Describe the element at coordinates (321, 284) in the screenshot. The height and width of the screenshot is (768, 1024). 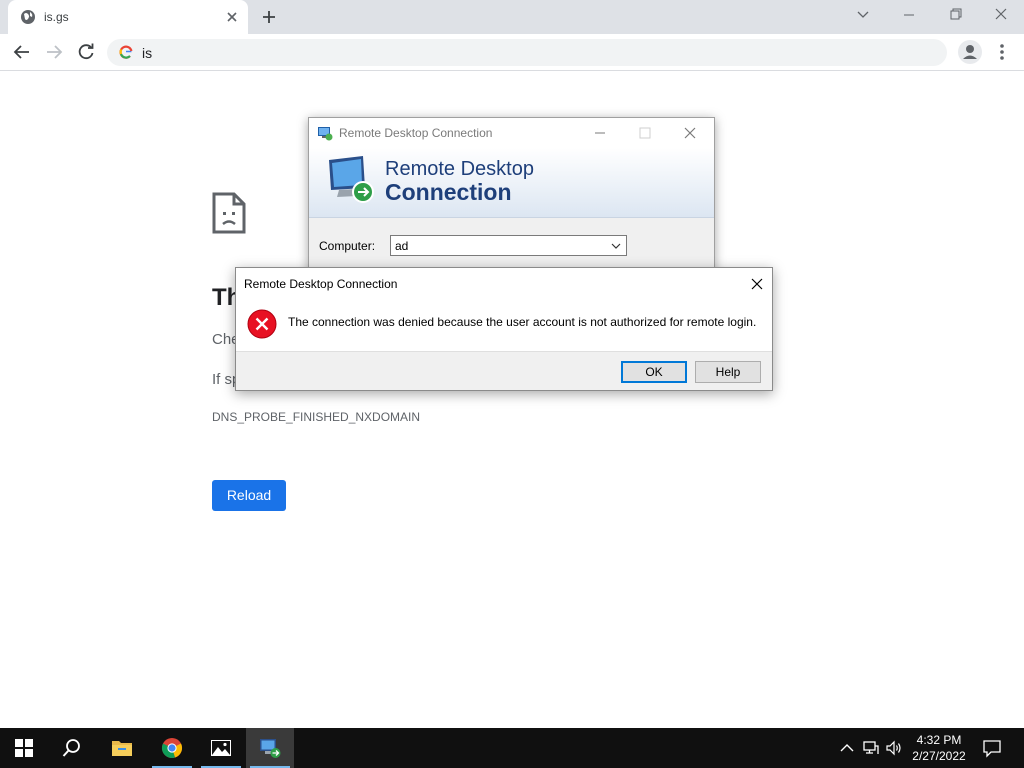
I see `error-dialog-title: Remote Desktop Connection` at that location.